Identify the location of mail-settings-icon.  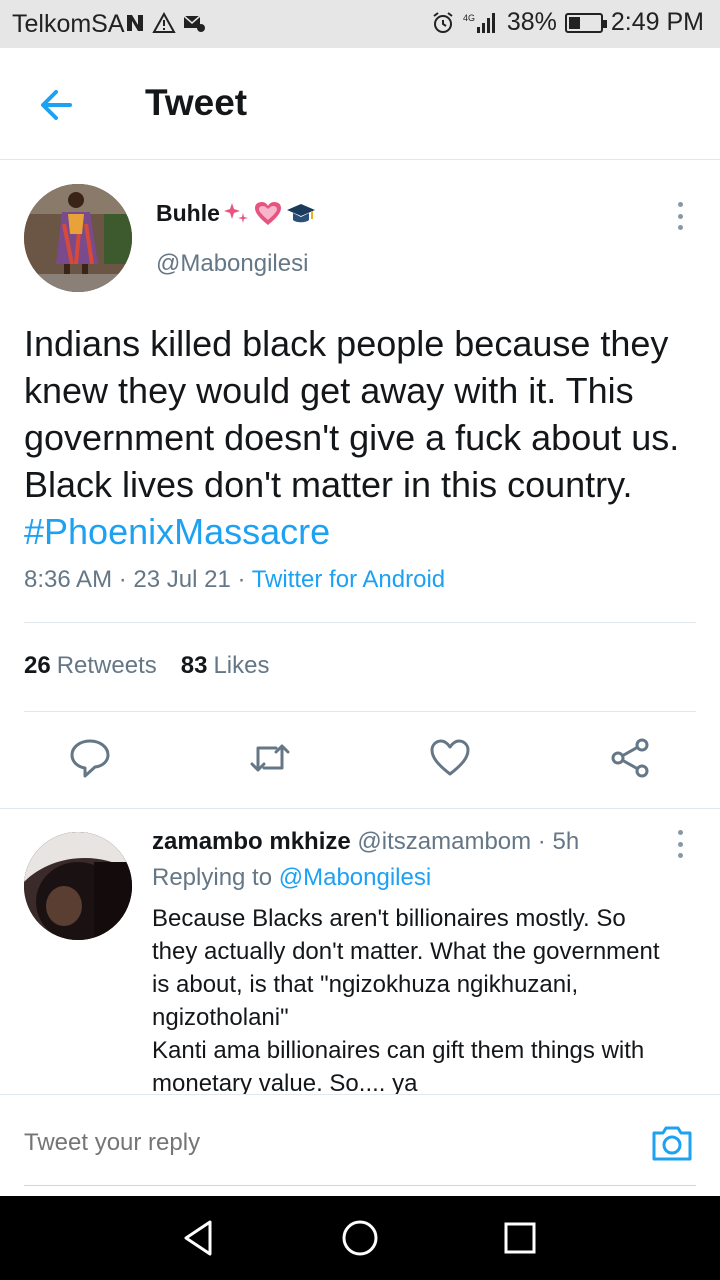
(194, 23).